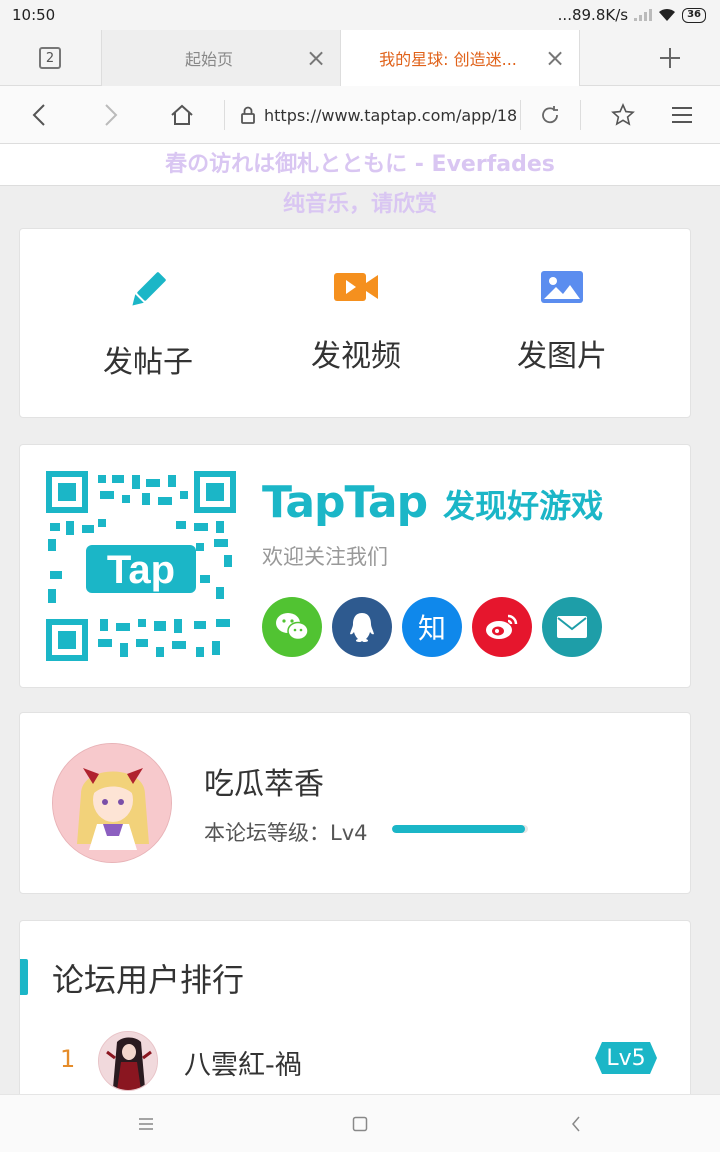 This screenshot has height=1152, width=720. I want to click on zhihu-icon: 知, so click(431, 628).